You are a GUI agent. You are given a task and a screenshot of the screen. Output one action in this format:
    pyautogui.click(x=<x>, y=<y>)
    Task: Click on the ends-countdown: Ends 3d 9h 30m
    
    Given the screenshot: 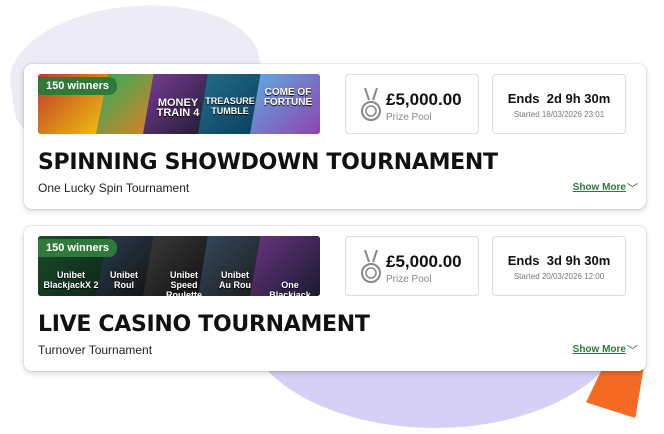 What is the action you would take?
    pyautogui.click(x=559, y=260)
    